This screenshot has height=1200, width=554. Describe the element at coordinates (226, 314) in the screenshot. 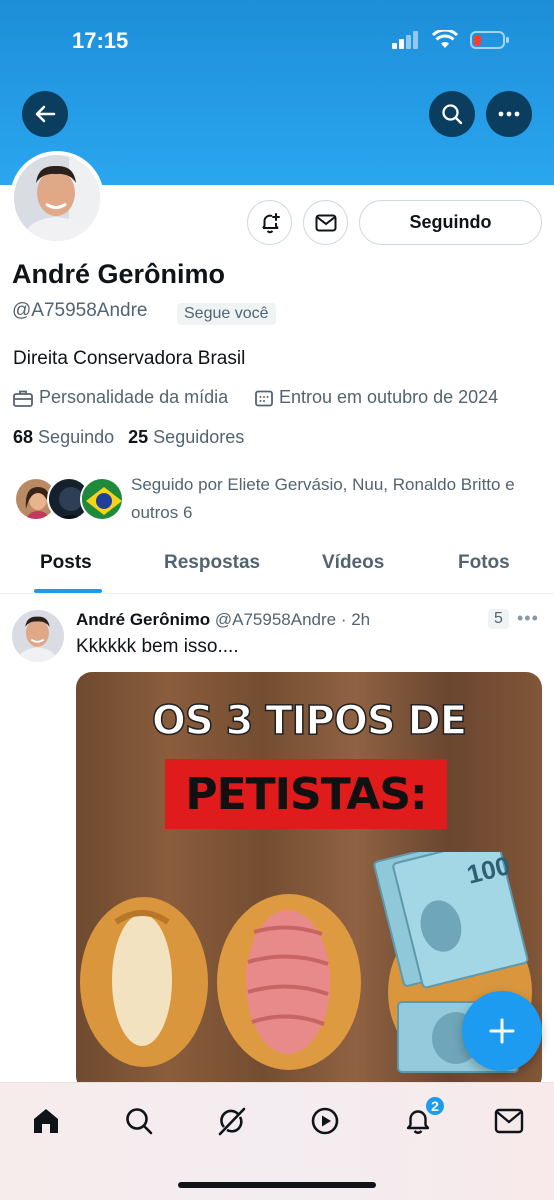

I see `follows-you-badge: Segue você` at that location.